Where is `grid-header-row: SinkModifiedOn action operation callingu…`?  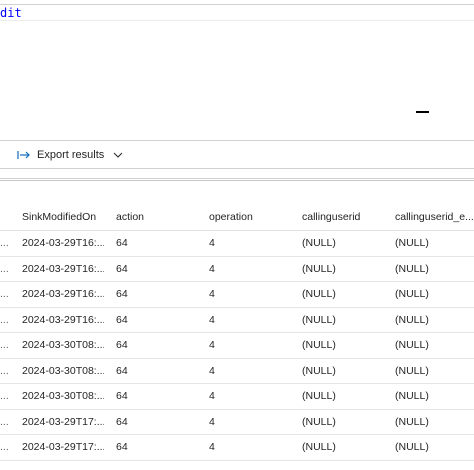 grid-header-row: SinkModifiedOn action operation callingu… is located at coordinates (237, 217).